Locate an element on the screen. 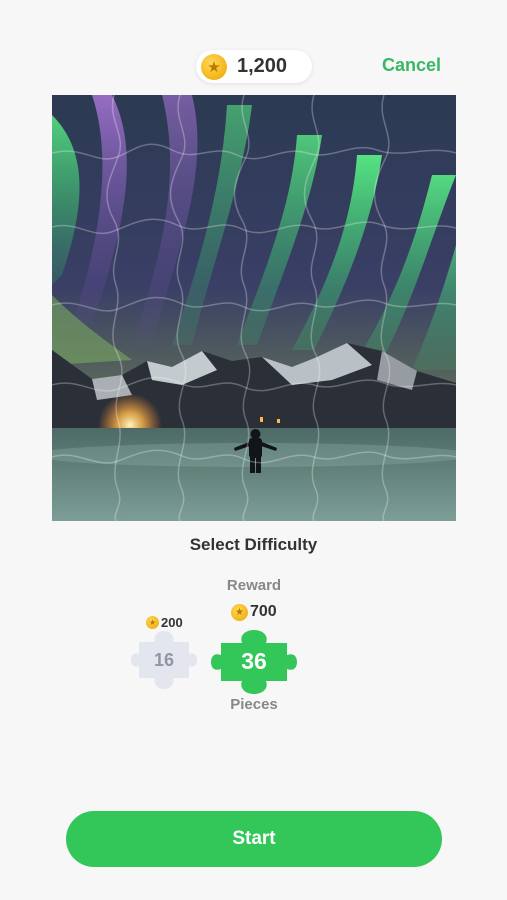  reward-36-pieces: ★ 700 is located at coordinates (254, 612).